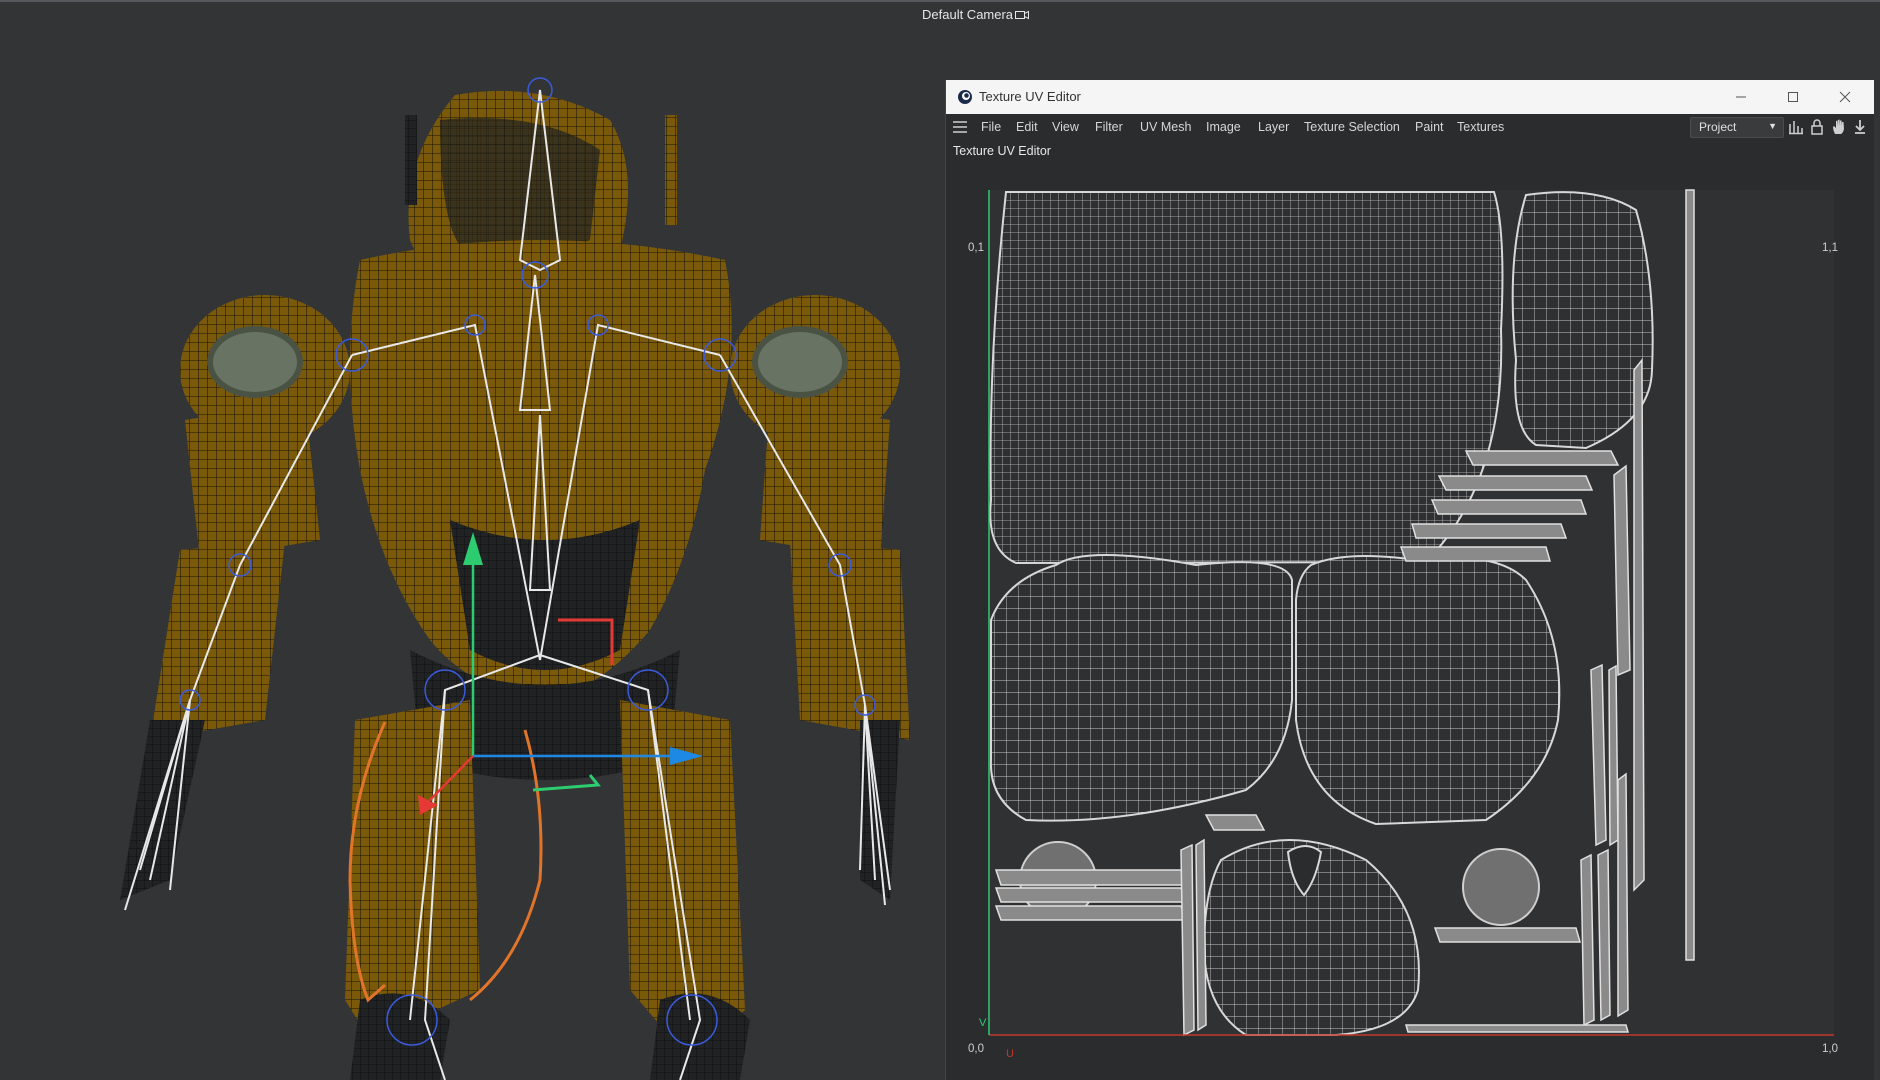 This screenshot has width=1880, height=1080. Describe the element at coordinates (967, 14) in the screenshot. I see `camera-label: Default Camera` at that location.